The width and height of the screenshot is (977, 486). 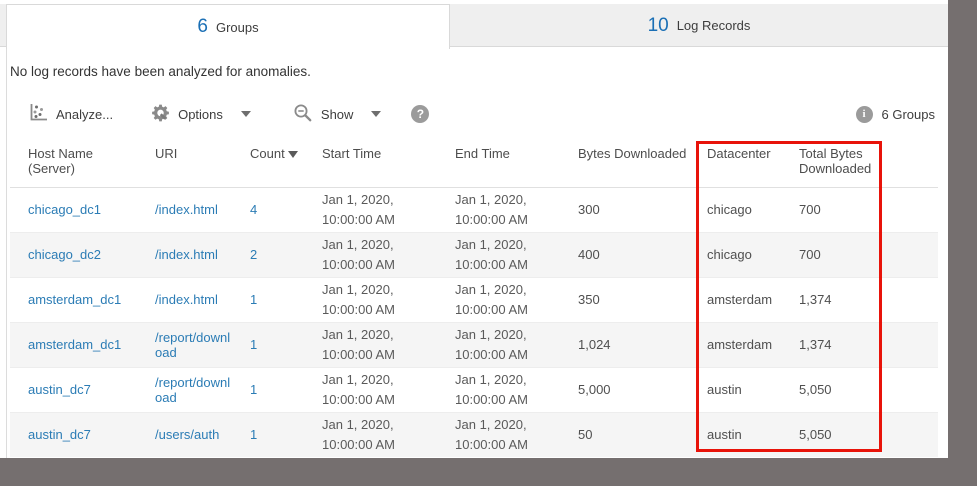 I want to click on bytes-downloaded-cell: 5,000, so click(x=634, y=389).